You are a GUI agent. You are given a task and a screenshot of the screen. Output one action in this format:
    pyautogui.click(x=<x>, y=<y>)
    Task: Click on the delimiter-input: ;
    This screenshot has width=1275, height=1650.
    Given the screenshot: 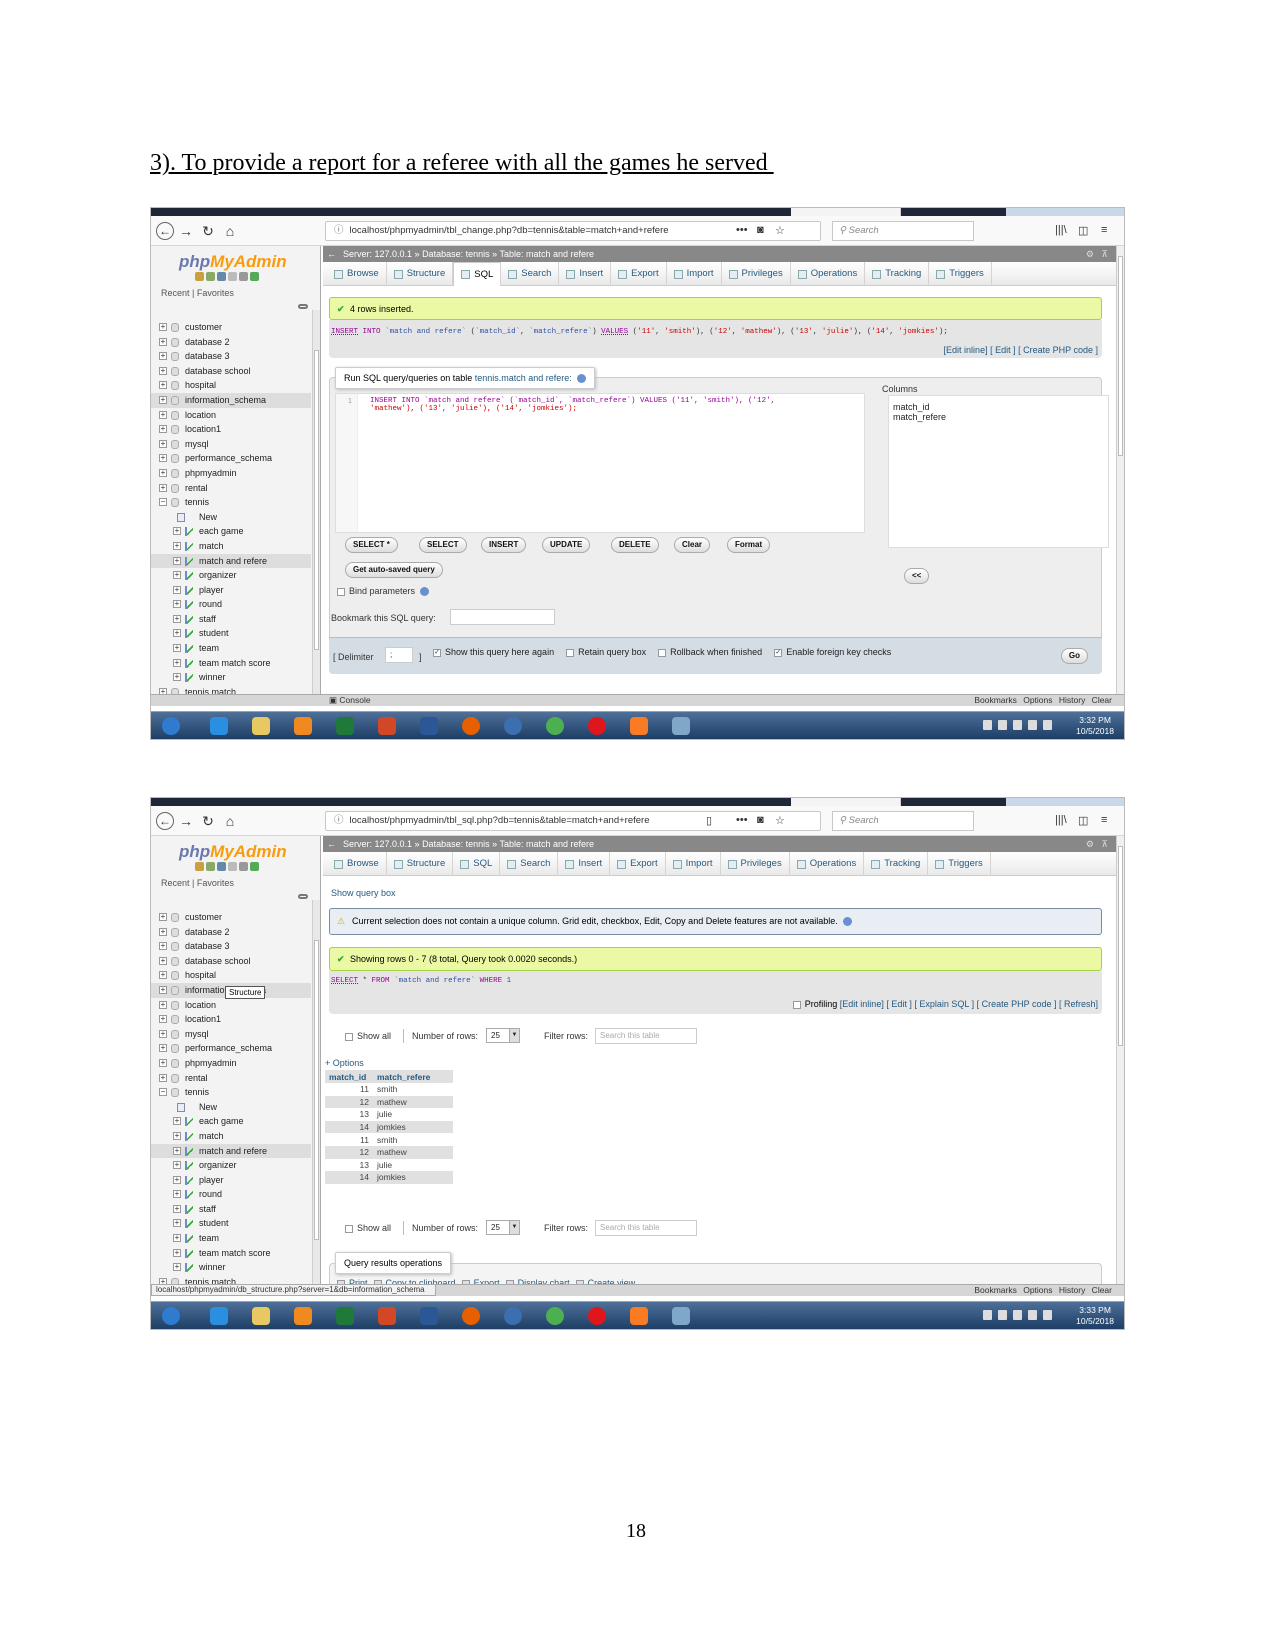 What is the action you would take?
    pyautogui.click(x=399, y=655)
    